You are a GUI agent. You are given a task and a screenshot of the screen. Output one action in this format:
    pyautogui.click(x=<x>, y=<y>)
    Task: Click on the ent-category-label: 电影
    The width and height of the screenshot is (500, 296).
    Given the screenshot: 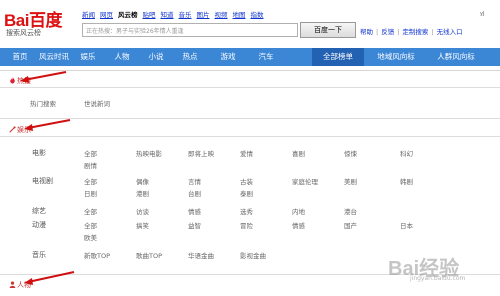 What is the action you would take?
    pyautogui.click(x=39, y=153)
    